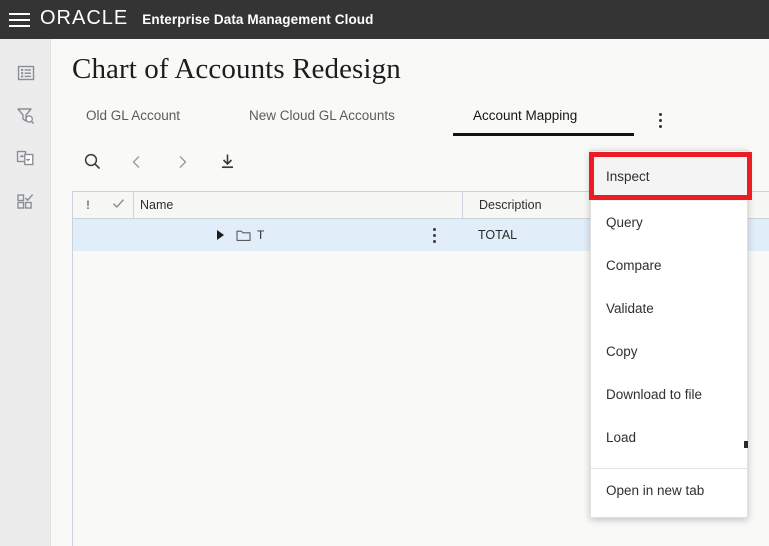  What do you see at coordinates (669, 394) in the screenshot?
I see `menu-item-download-to-file: Download to file` at bounding box center [669, 394].